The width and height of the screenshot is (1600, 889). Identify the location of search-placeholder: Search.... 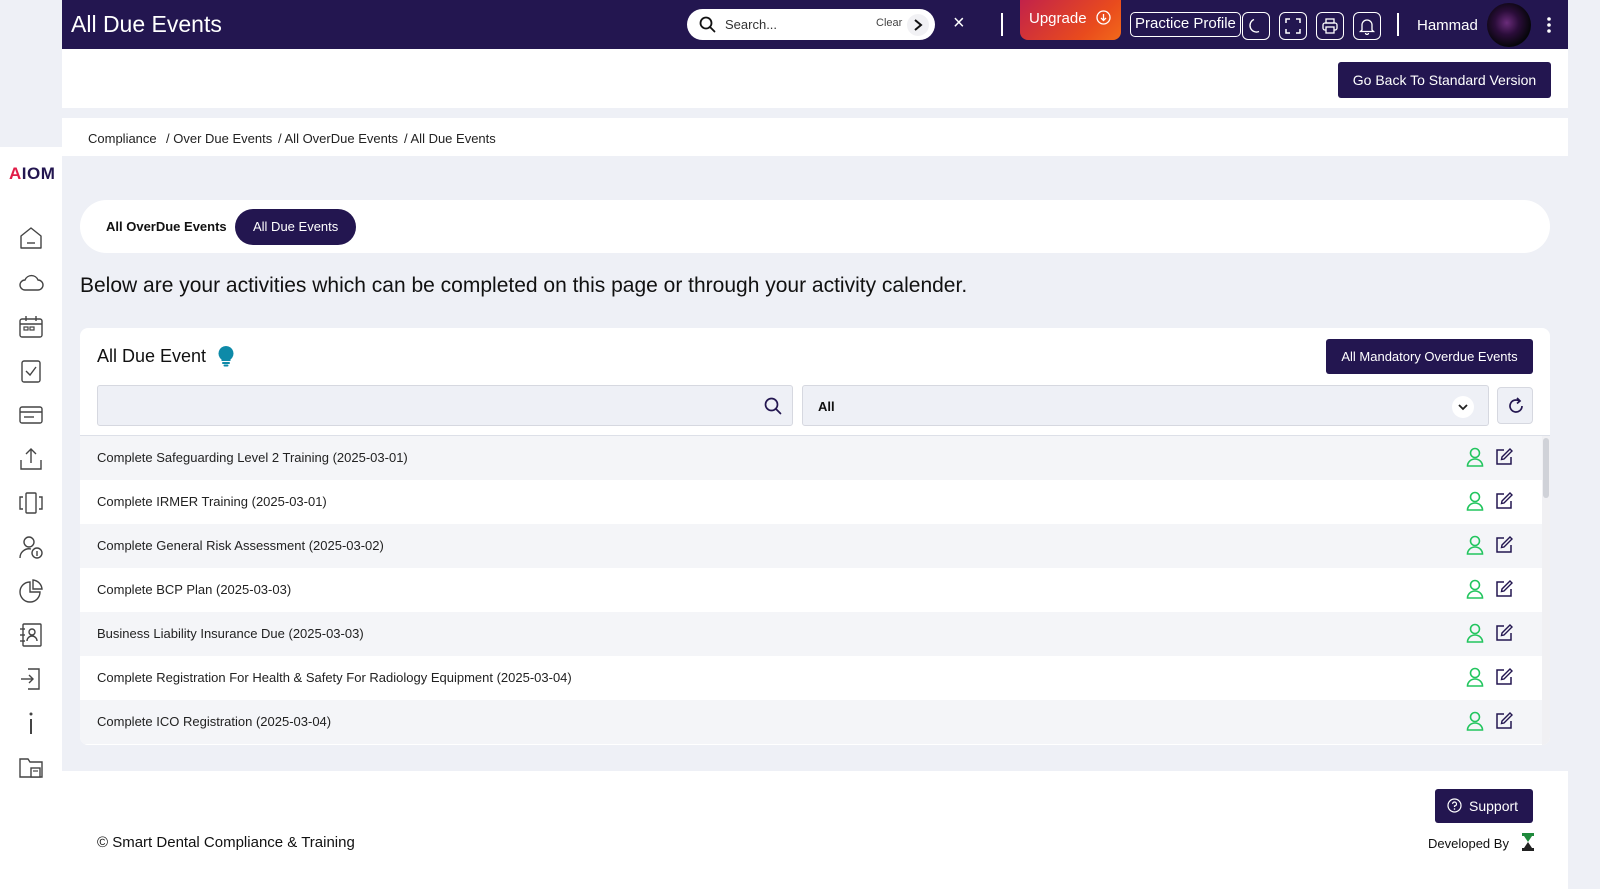
(751, 24).